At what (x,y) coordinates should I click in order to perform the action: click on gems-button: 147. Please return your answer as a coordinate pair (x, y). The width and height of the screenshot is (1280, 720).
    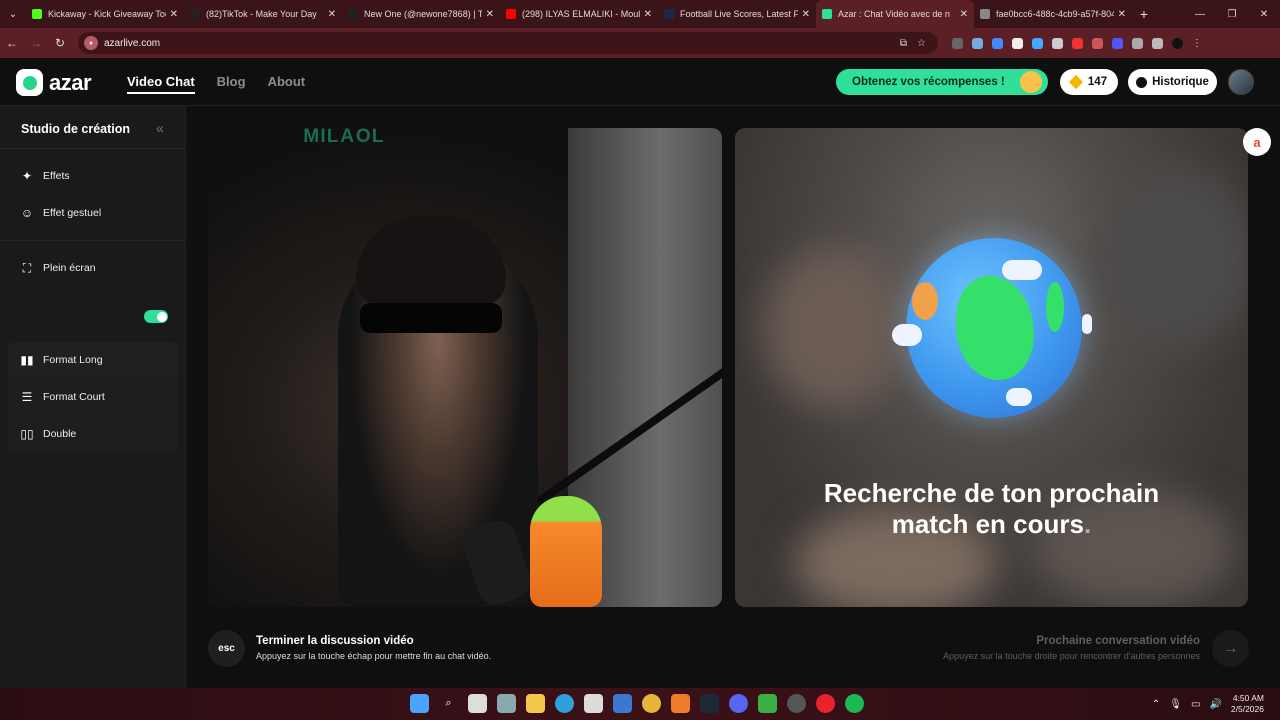
    Looking at the image, I should click on (1089, 82).